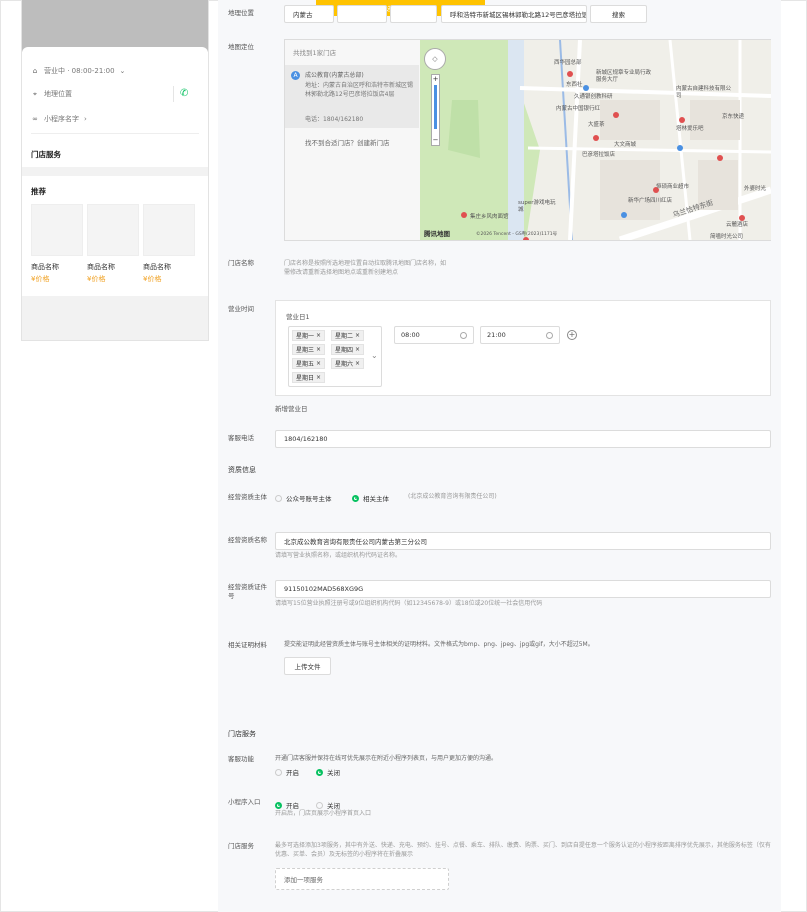 Image resolution: width=807 pixels, height=912 pixels. Describe the element at coordinates (537, 206) in the screenshot. I see `map-label: super游戏电玩城` at that location.